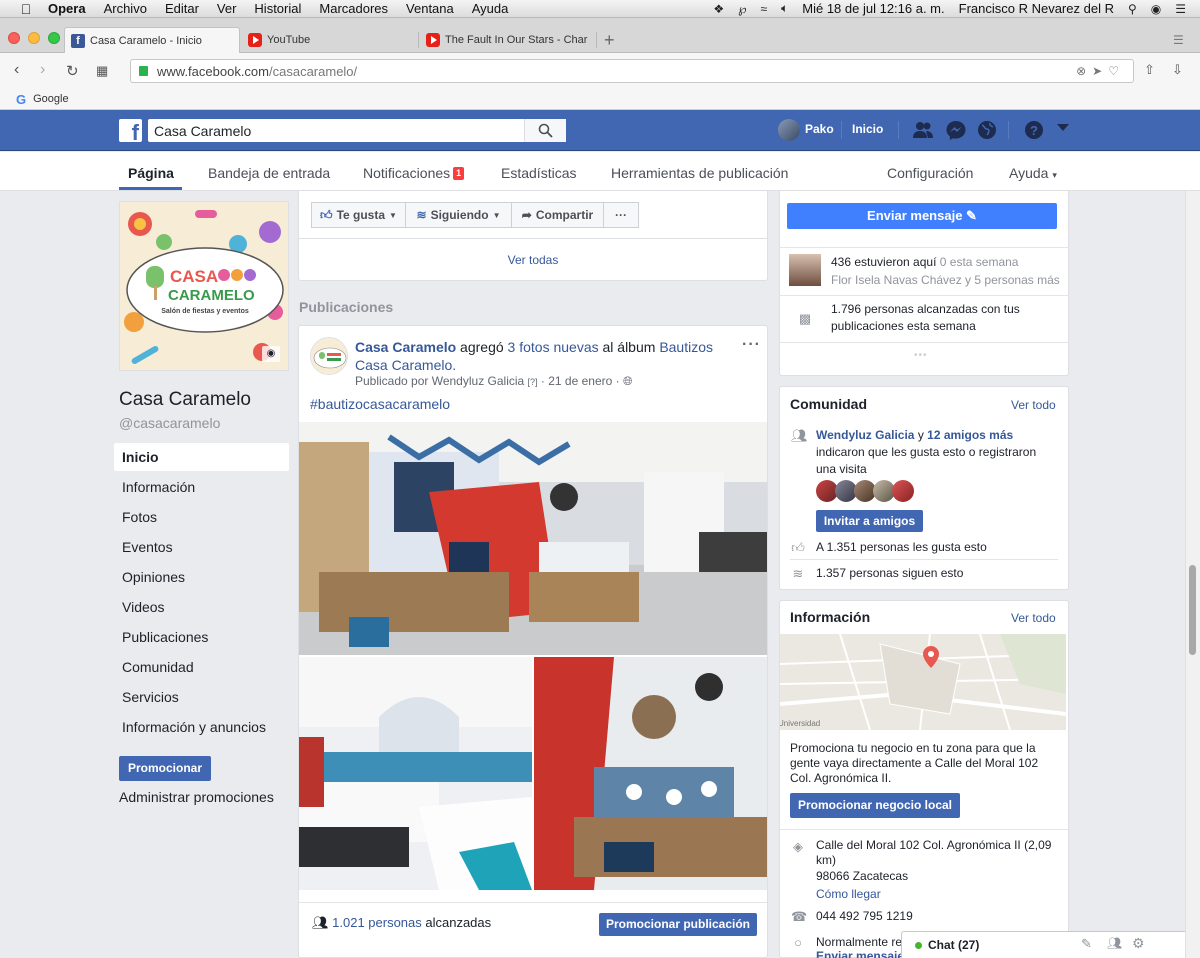 The height and width of the screenshot is (958, 1200). Describe the element at coordinates (16, 70) in the screenshot. I see `back-icon: ‹` at that location.